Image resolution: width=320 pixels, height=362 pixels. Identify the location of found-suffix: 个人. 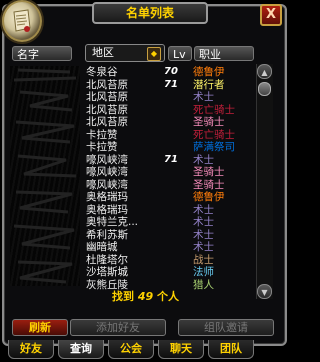
(168, 296).